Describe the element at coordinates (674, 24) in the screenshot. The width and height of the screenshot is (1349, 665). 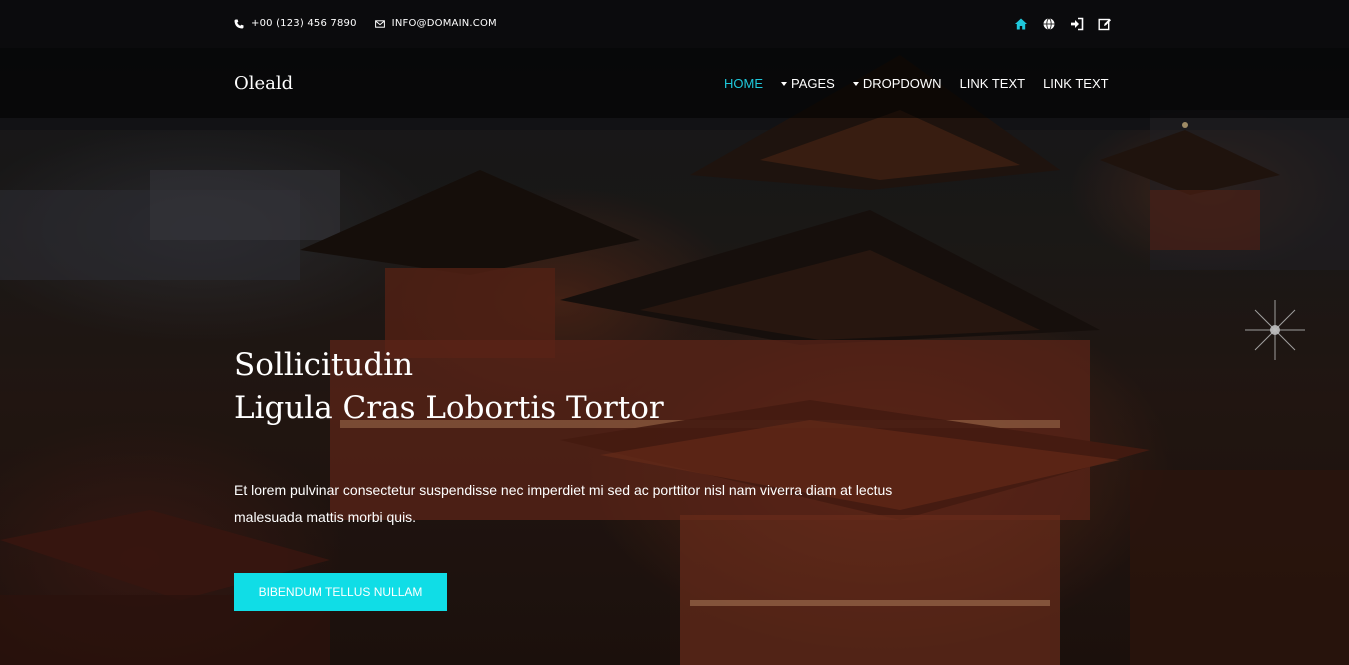
I see `top-bar: +00 (123) 456 7890 INFO@DOMAIN.COM` at that location.